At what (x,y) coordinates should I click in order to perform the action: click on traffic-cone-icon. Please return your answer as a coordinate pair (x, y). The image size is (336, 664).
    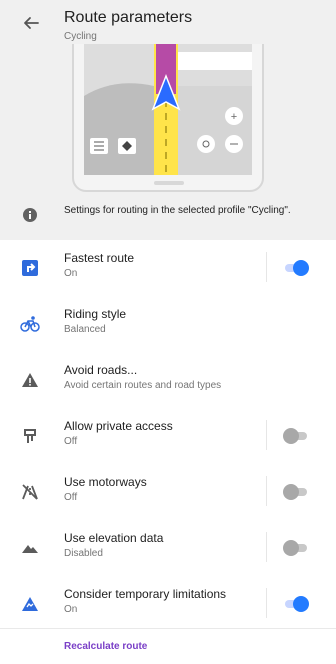
    Looking at the image, I should click on (30, 604).